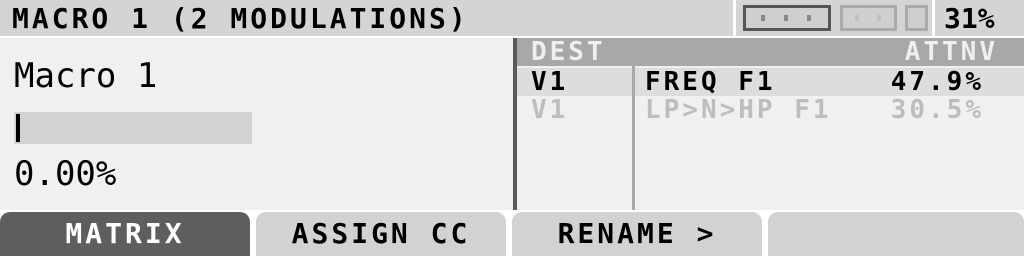 The height and width of the screenshot is (256, 1024). Describe the element at coordinates (86, 76) in the screenshot. I see `macro-name: Macro 1` at that location.